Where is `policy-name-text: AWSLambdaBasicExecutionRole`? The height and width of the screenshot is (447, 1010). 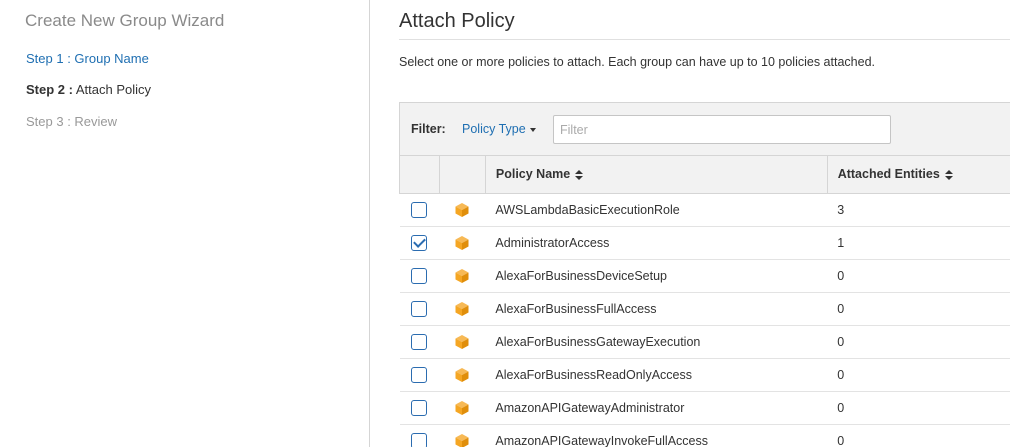
policy-name-text: AWSLambdaBasicExecutionRole is located at coordinates (587, 209).